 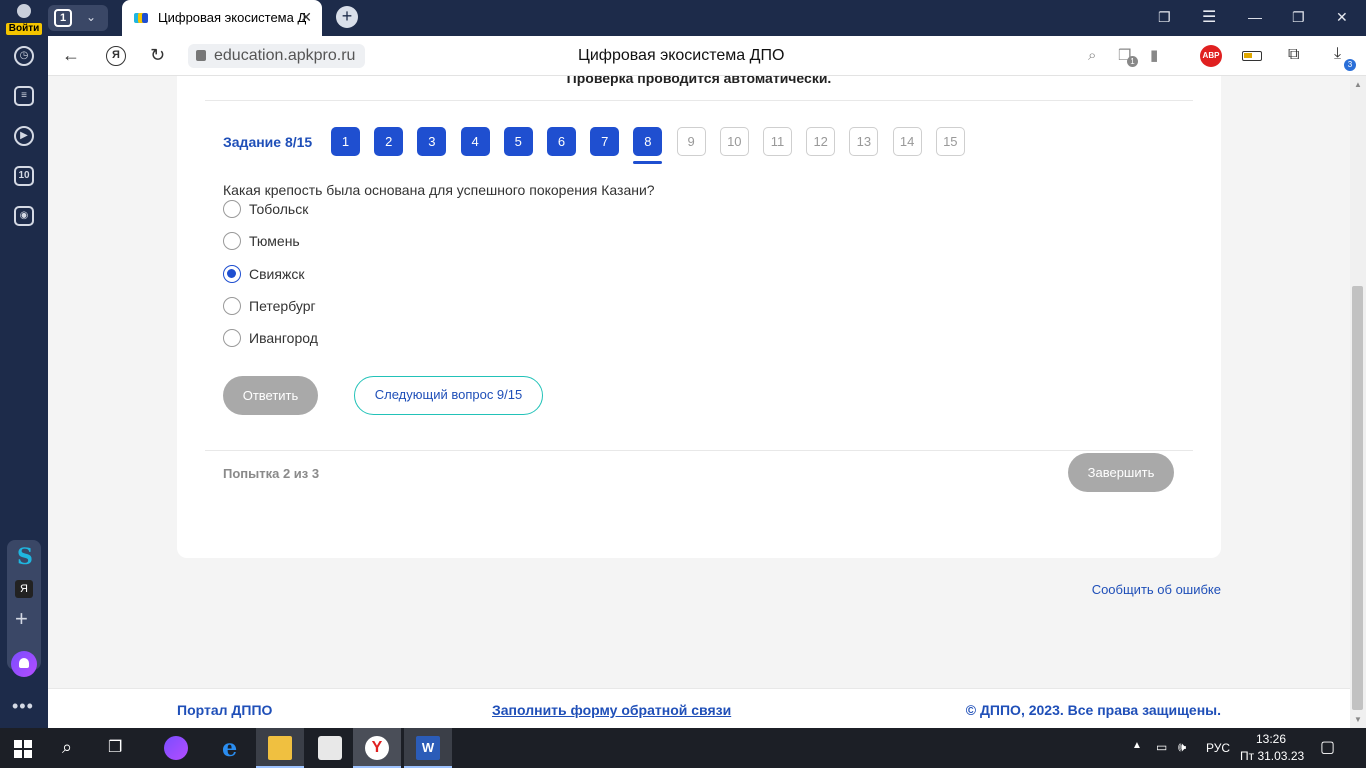 What do you see at coordinates (1121, 472) in the screenshot?
I see `finish-button: Завершить` at bounding box center [1121, 472].